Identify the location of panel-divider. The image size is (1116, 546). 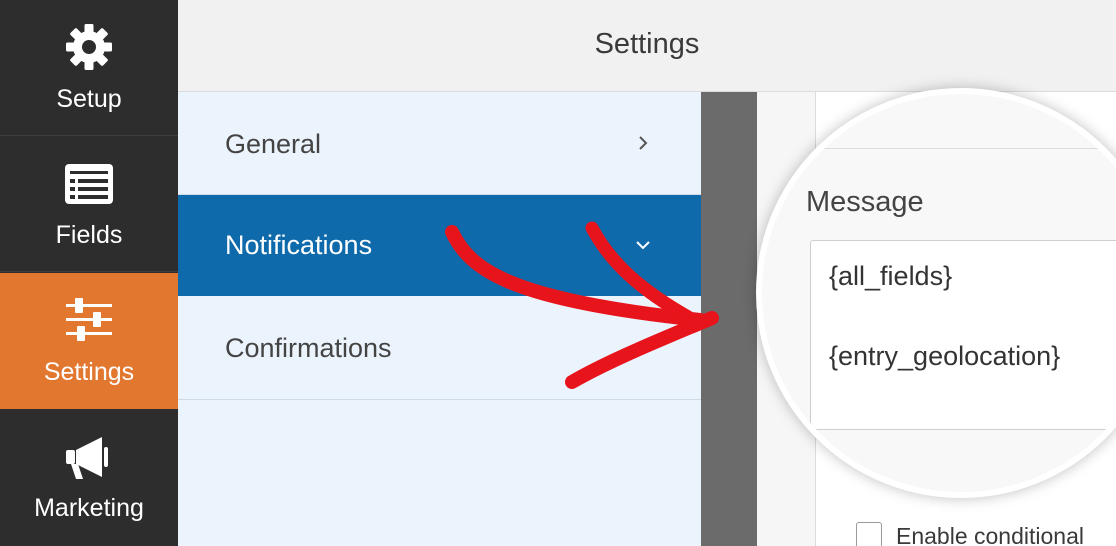
(729, 319).